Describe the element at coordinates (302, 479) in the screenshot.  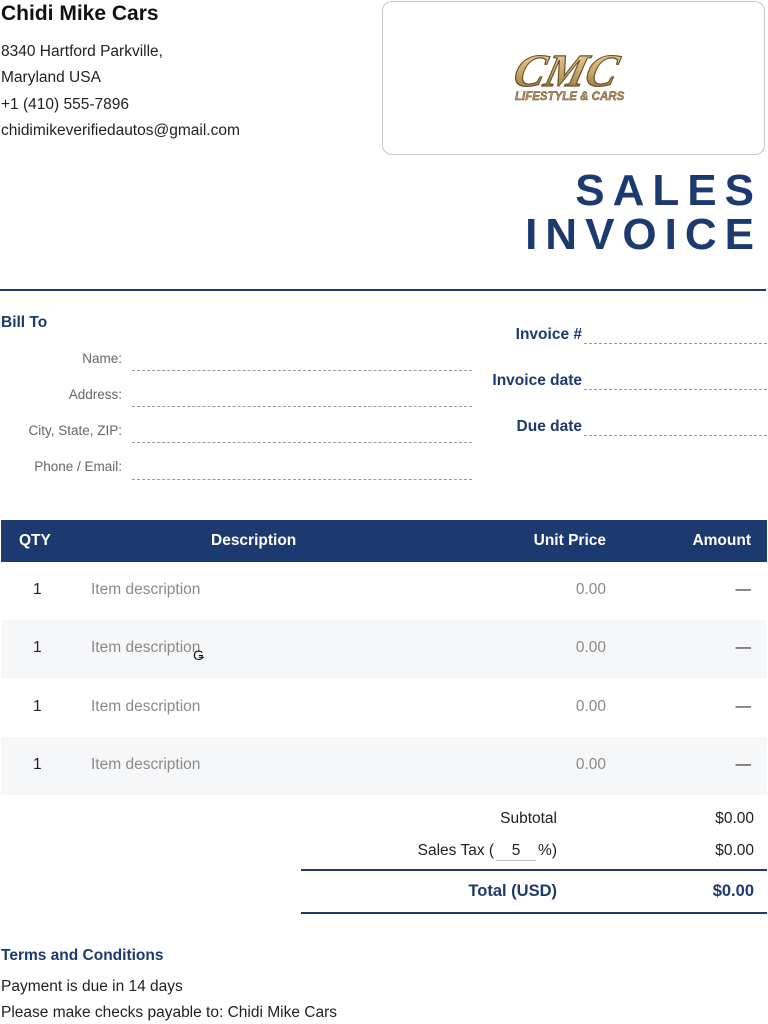
I see `phone-email-field` at that location.